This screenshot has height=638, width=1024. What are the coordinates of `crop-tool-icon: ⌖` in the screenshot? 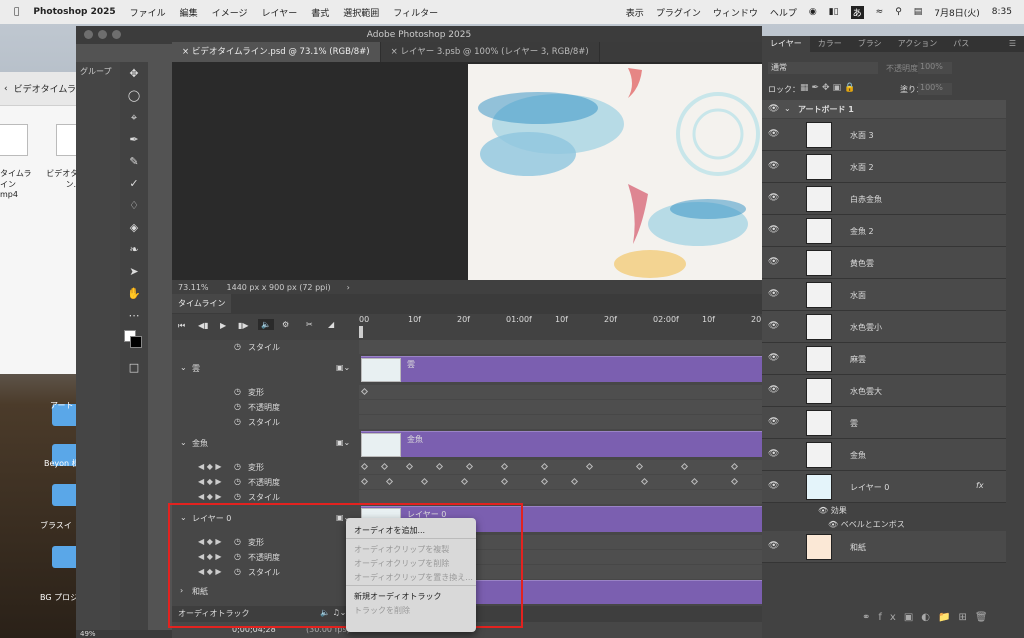 It's located at (134, 118).